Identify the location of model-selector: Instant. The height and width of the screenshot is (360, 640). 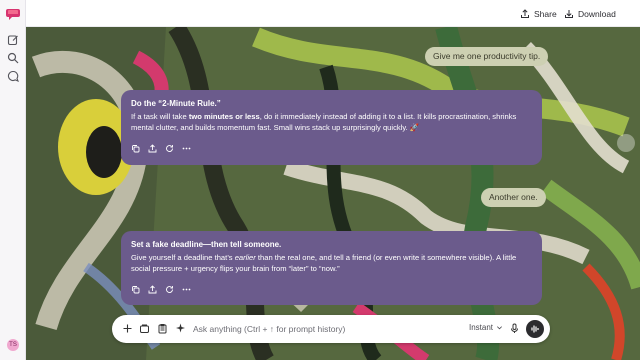
(486, 327).